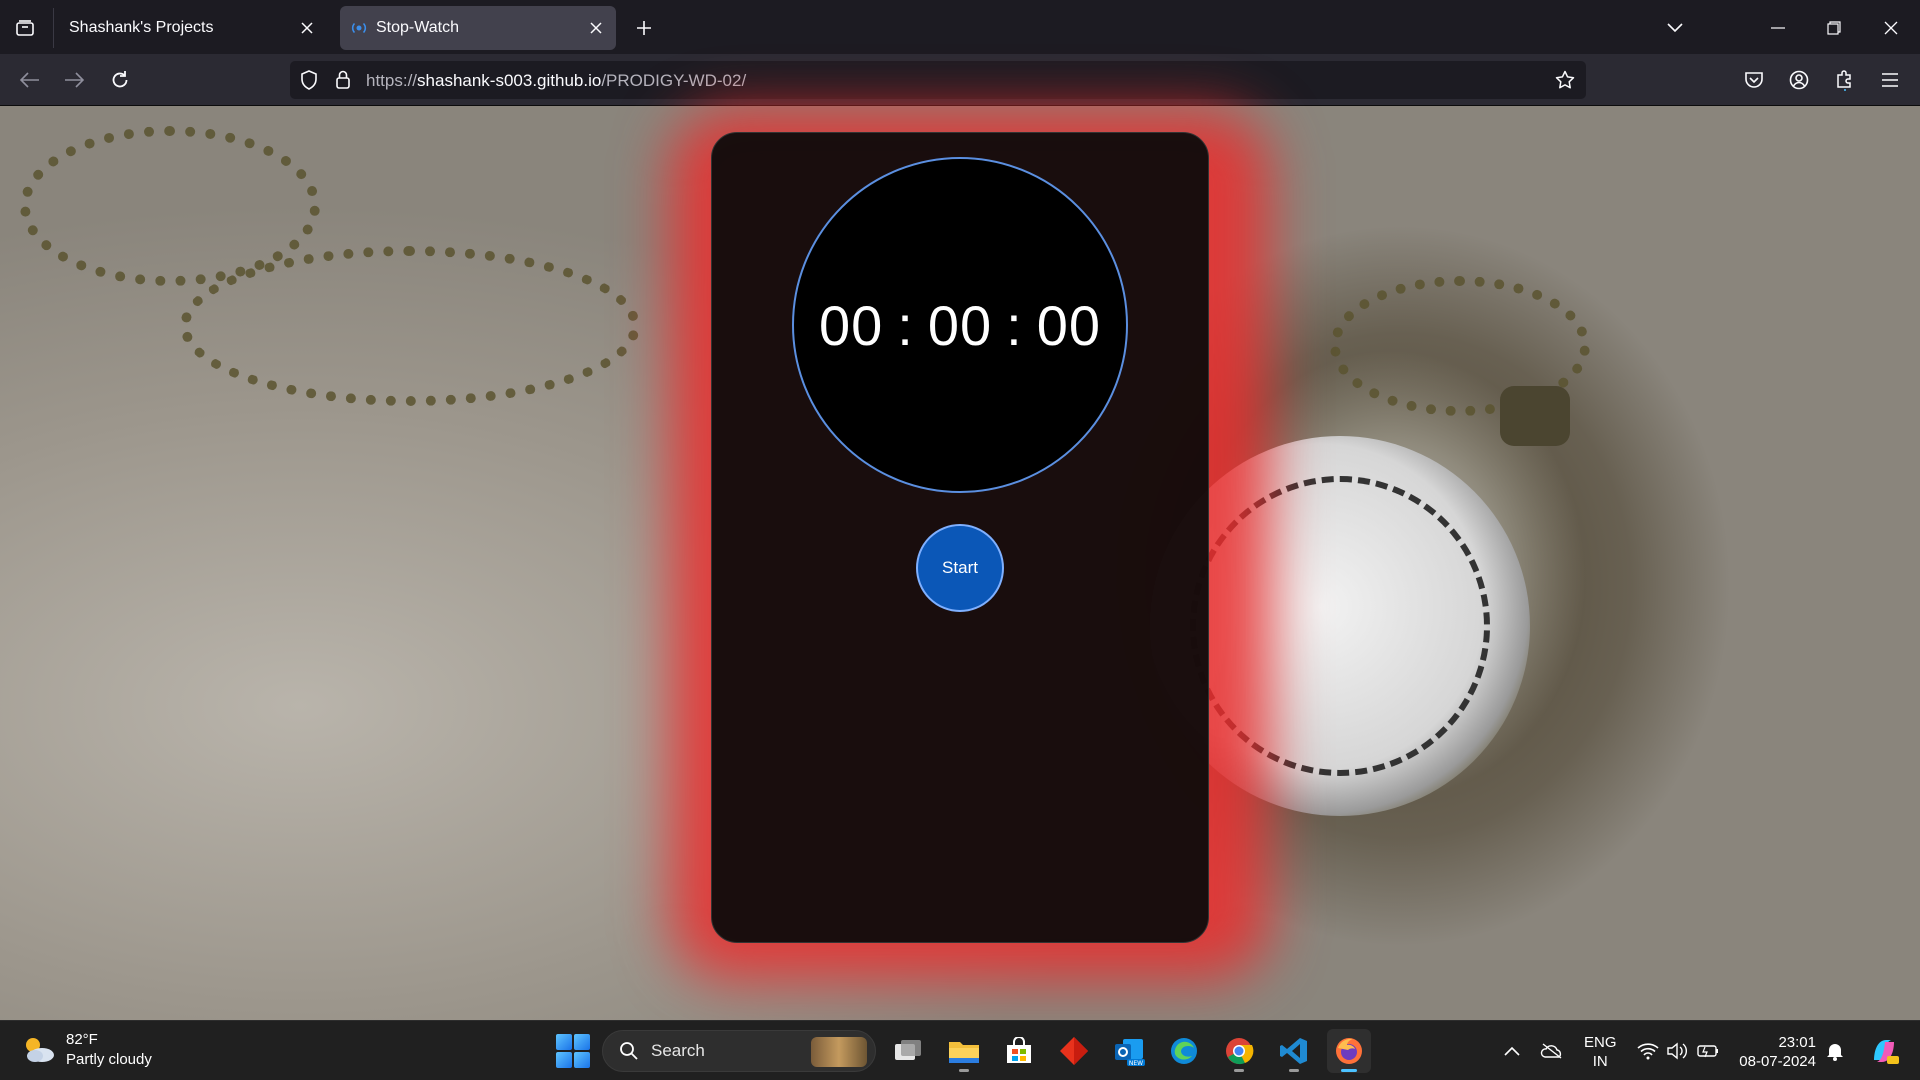 This screenshot has width=1920, height=1080. Describe the element at coordinates (343, 80) in the screenshot. I see `lock-icon` at that location.